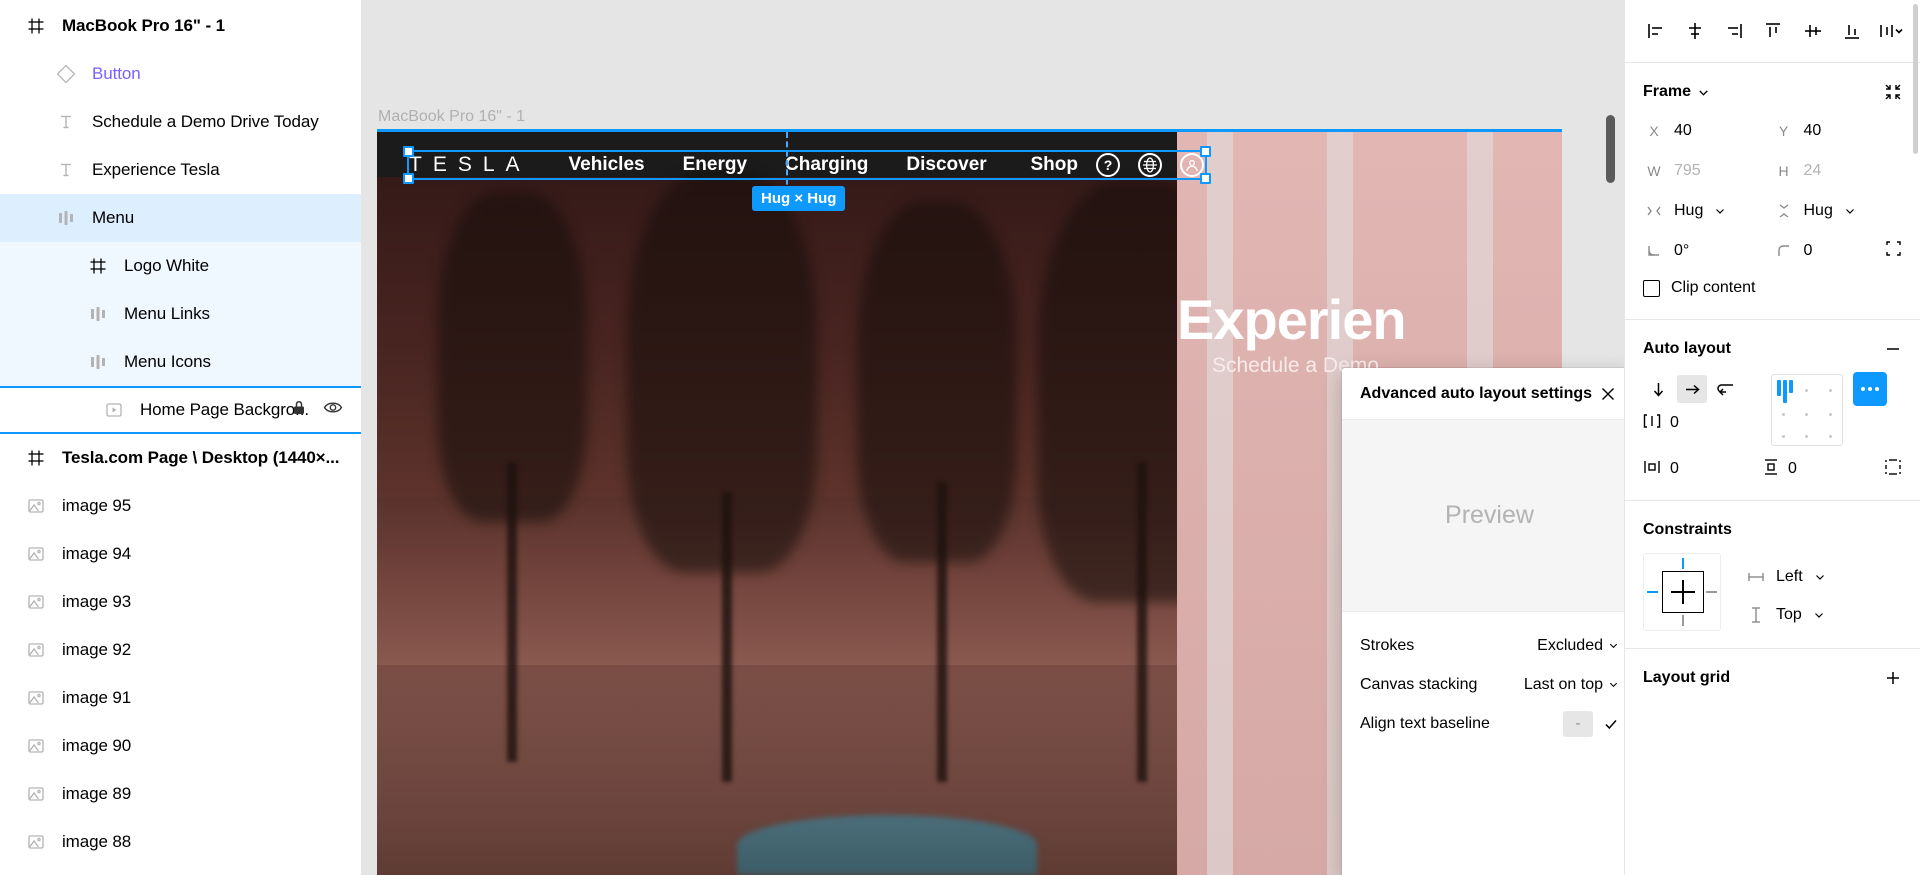  I want to click on horizontal-padding-value: 0, so click(1674, 469).